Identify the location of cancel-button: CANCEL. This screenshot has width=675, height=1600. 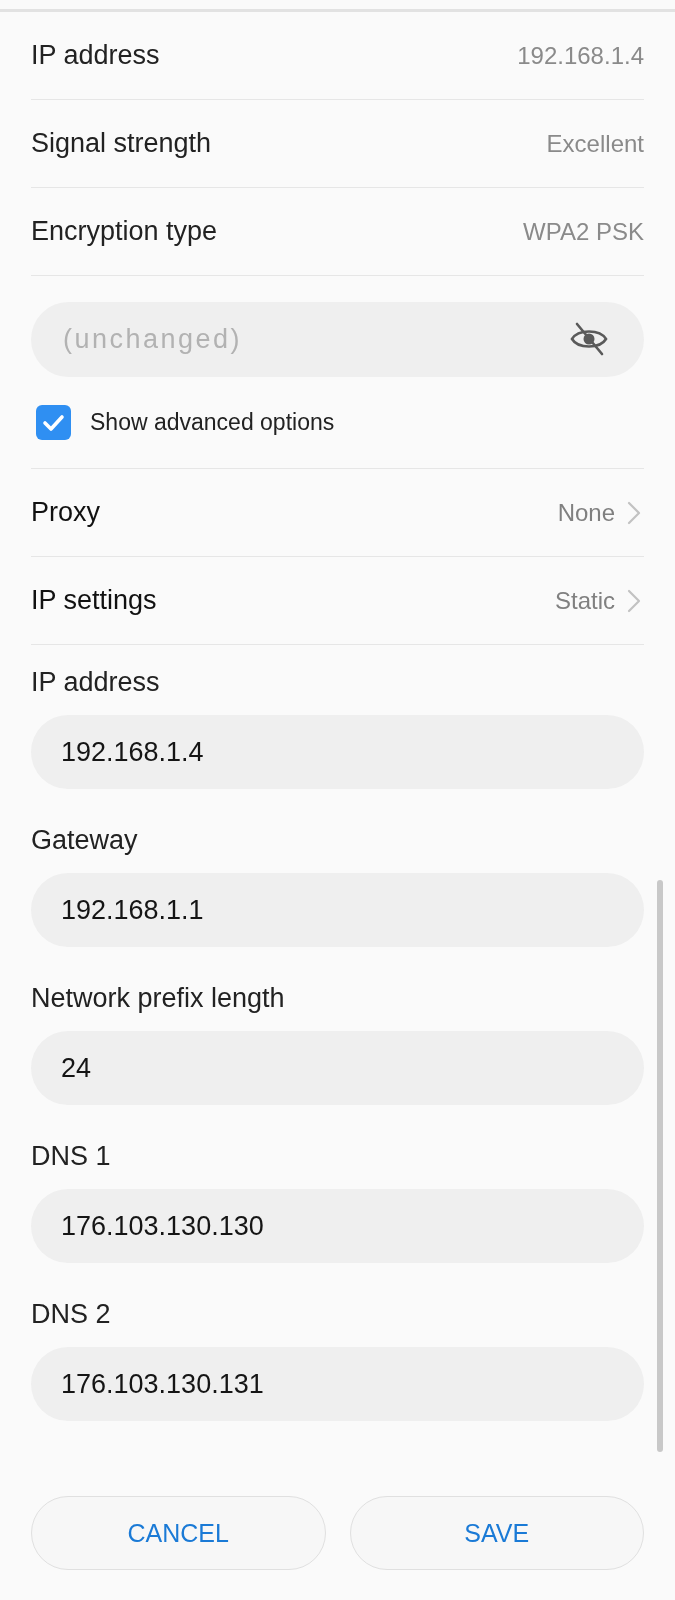
(178, 1533).